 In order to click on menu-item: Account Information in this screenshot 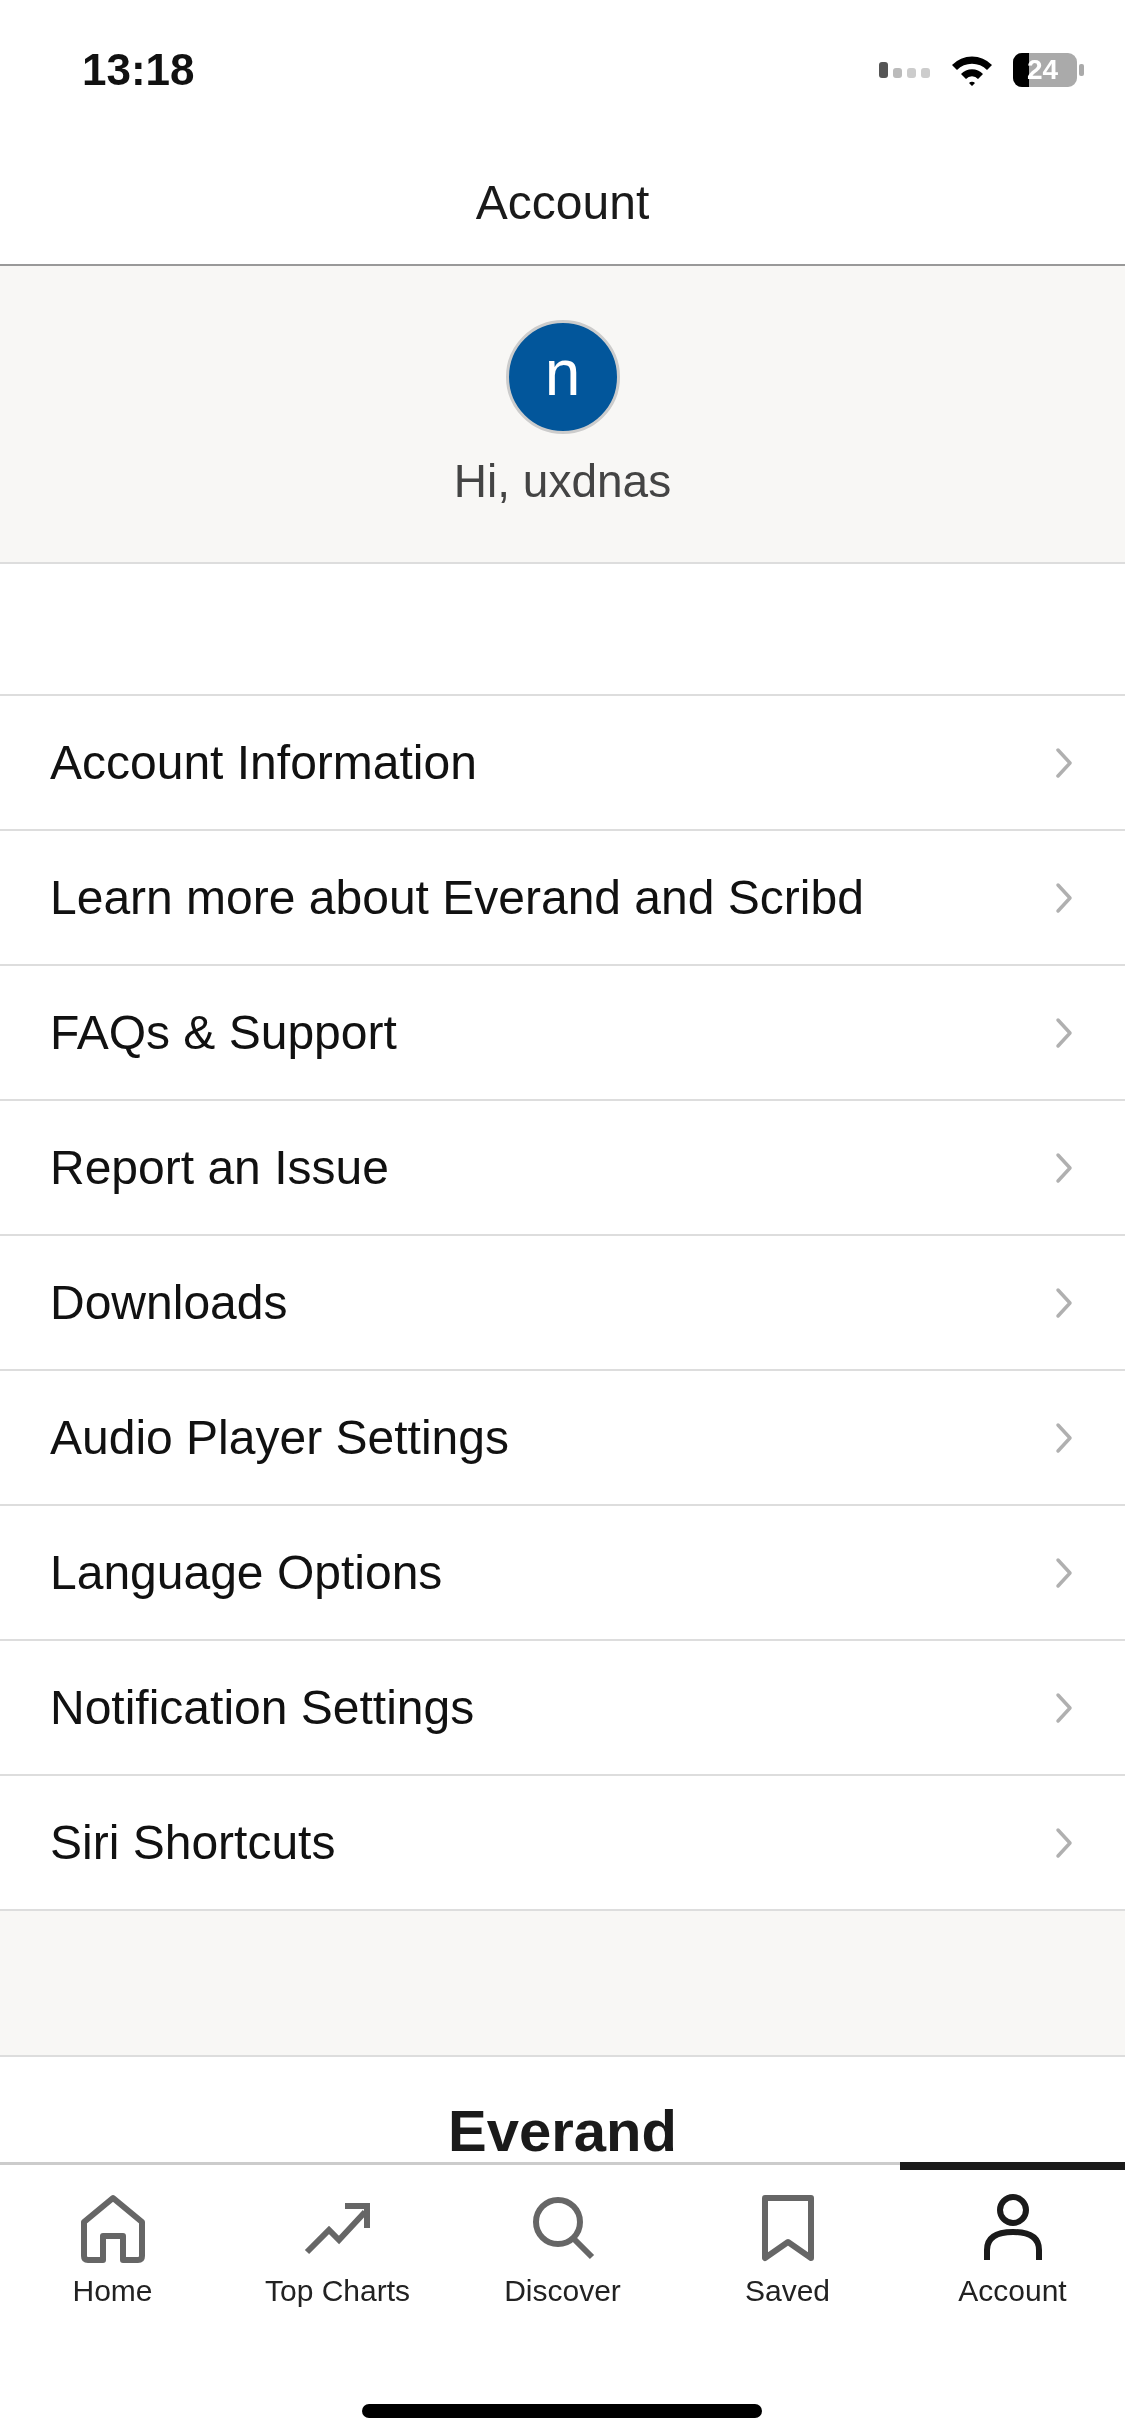, I will do `click(562, 763)`.